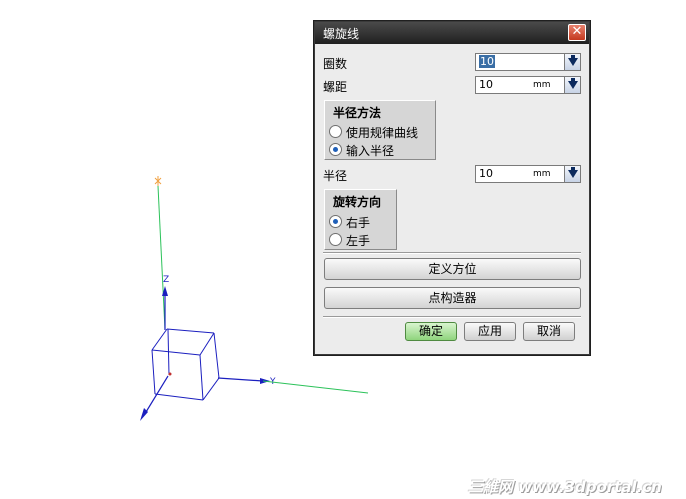 The width and height of the screenshot is (686, 499). I want to click on close-icon: ✕, so click(577, 32).